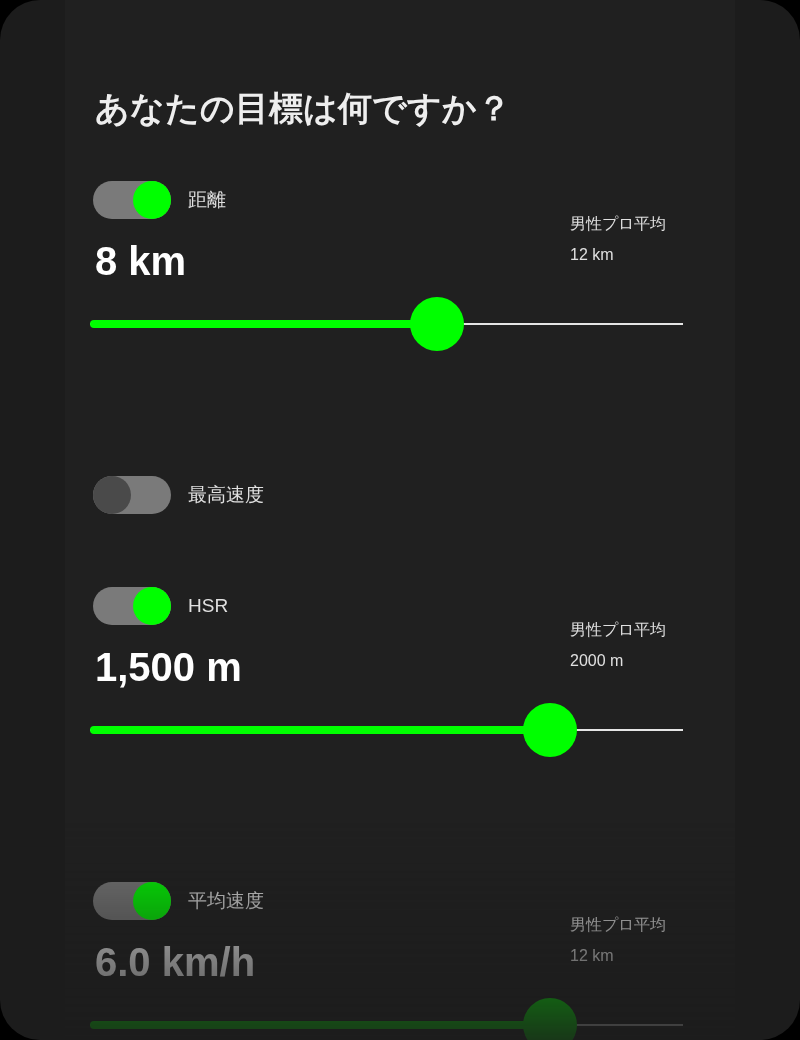  What do you see at coordinates (226, 900) in the screenshot?
I see `goal-label: 平均速度` at bounding box center [226, 900].